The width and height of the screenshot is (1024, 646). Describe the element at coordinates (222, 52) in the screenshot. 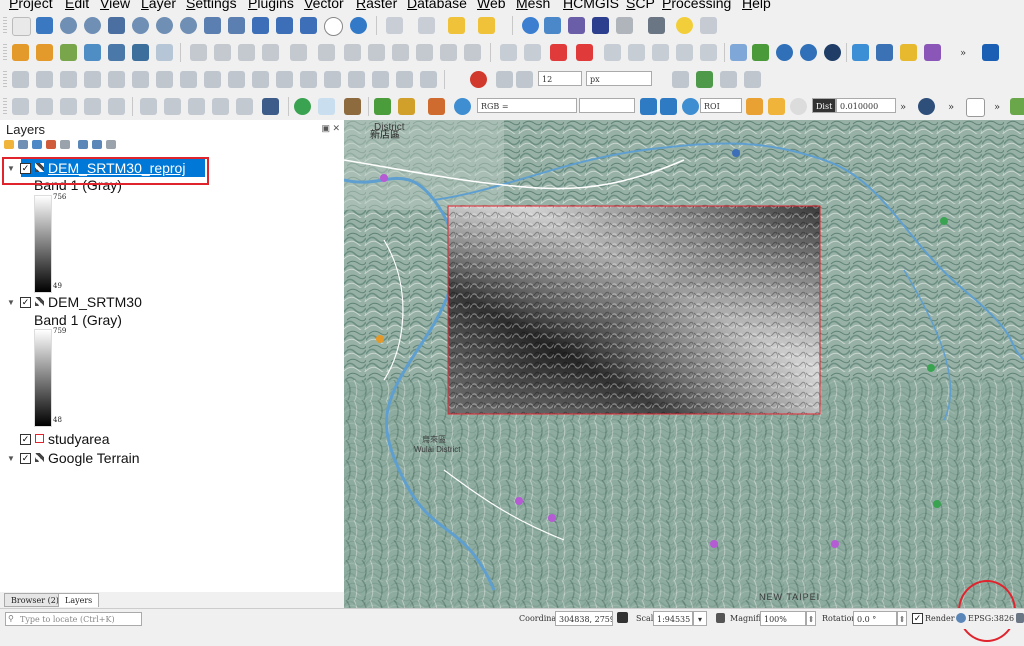

I see `toggle-editing-pencil-icon` at that location.